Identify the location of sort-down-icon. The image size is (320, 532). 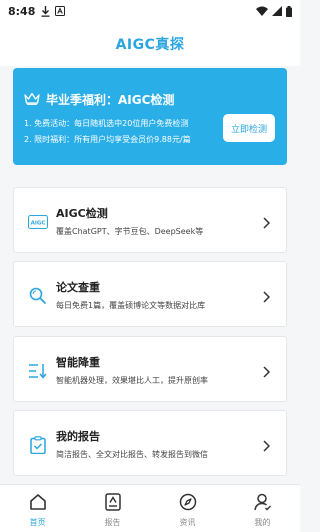
(38, 371).